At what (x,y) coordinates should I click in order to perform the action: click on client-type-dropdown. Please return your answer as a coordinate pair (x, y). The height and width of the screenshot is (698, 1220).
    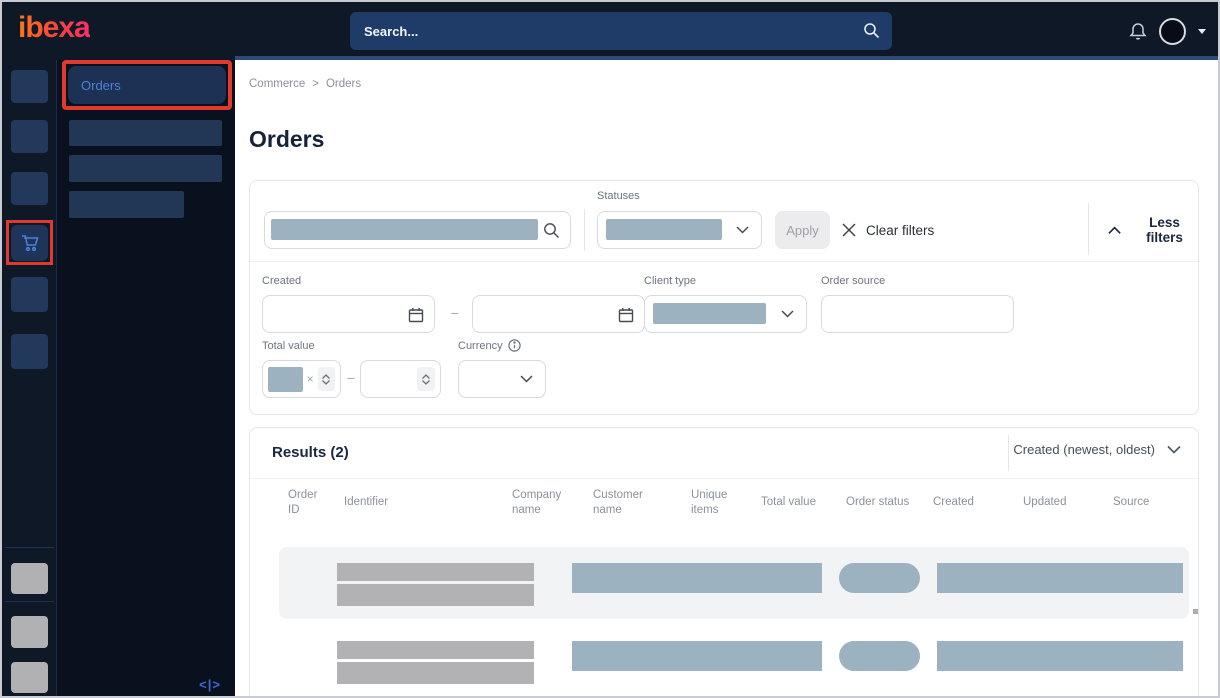
    Looking at the image, I should click on (725, 314).